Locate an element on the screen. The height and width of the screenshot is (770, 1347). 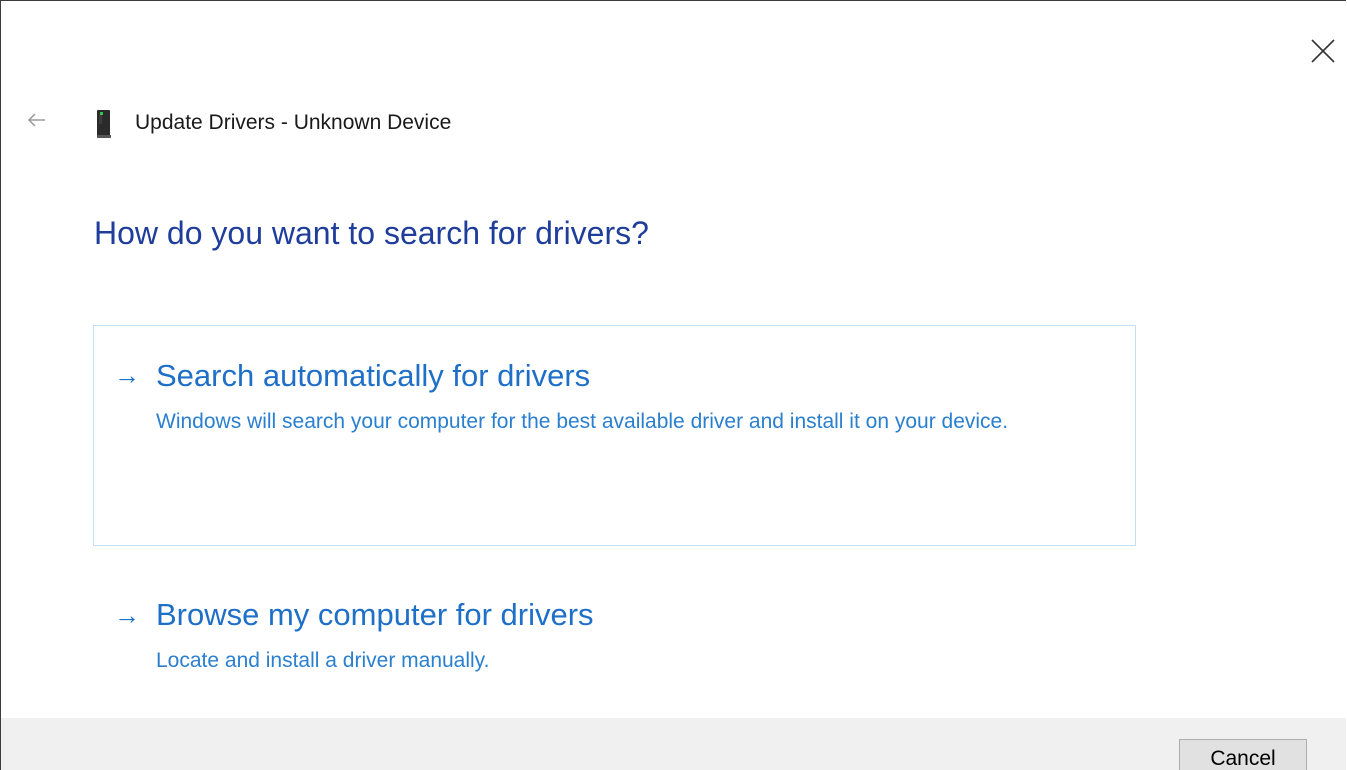
dialog-footer: Cancel is located at coordinates (673, 744).